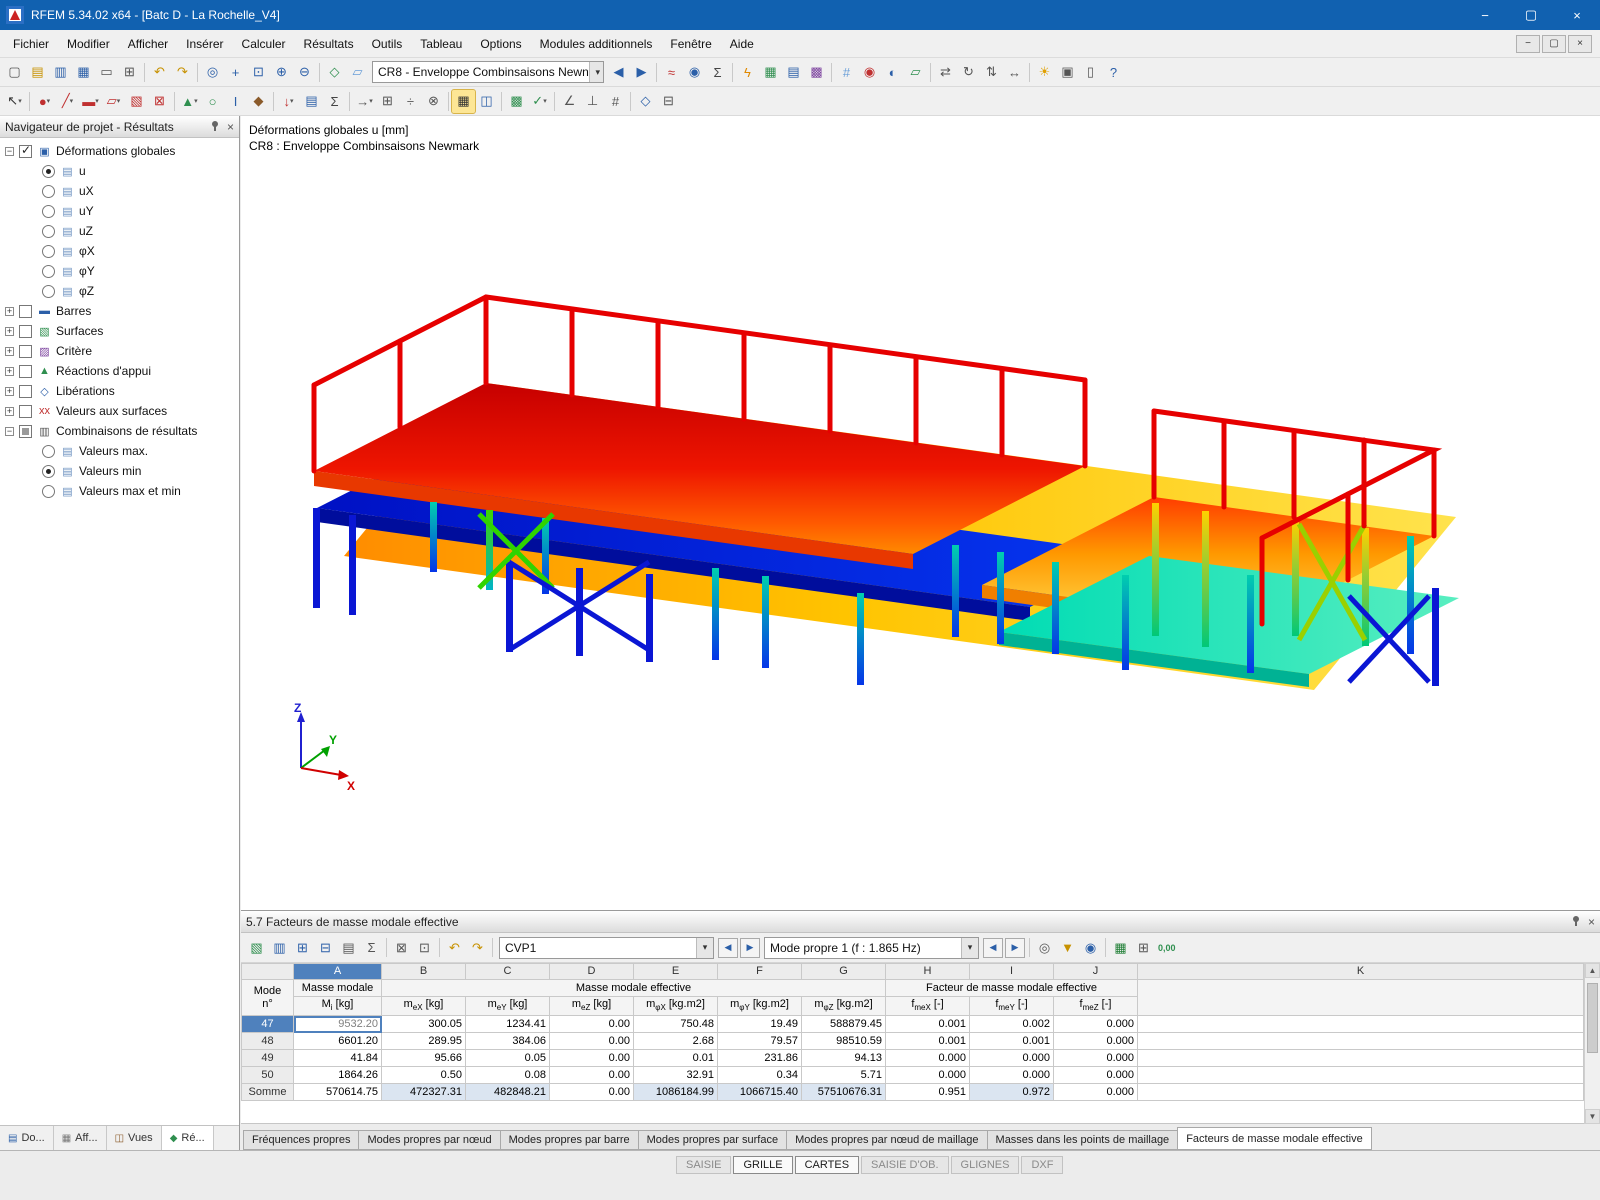 This screenshot has width=1600, height=1200. Describe the element at coordinates (507, 1024) in the screenshot. I see `cell-47-c: 1234.41` at that location.